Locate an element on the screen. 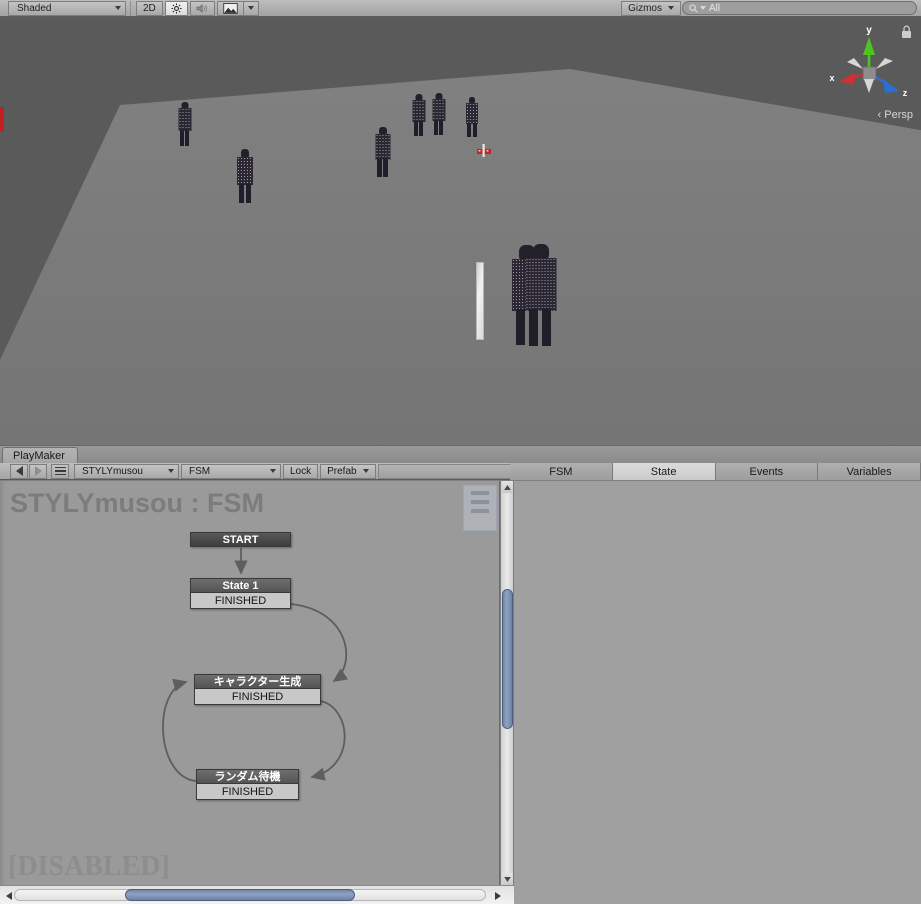 Image resolution: width=921 pixels, height=904 pixels. hamburger-icon is located at coordinates (60, 471).